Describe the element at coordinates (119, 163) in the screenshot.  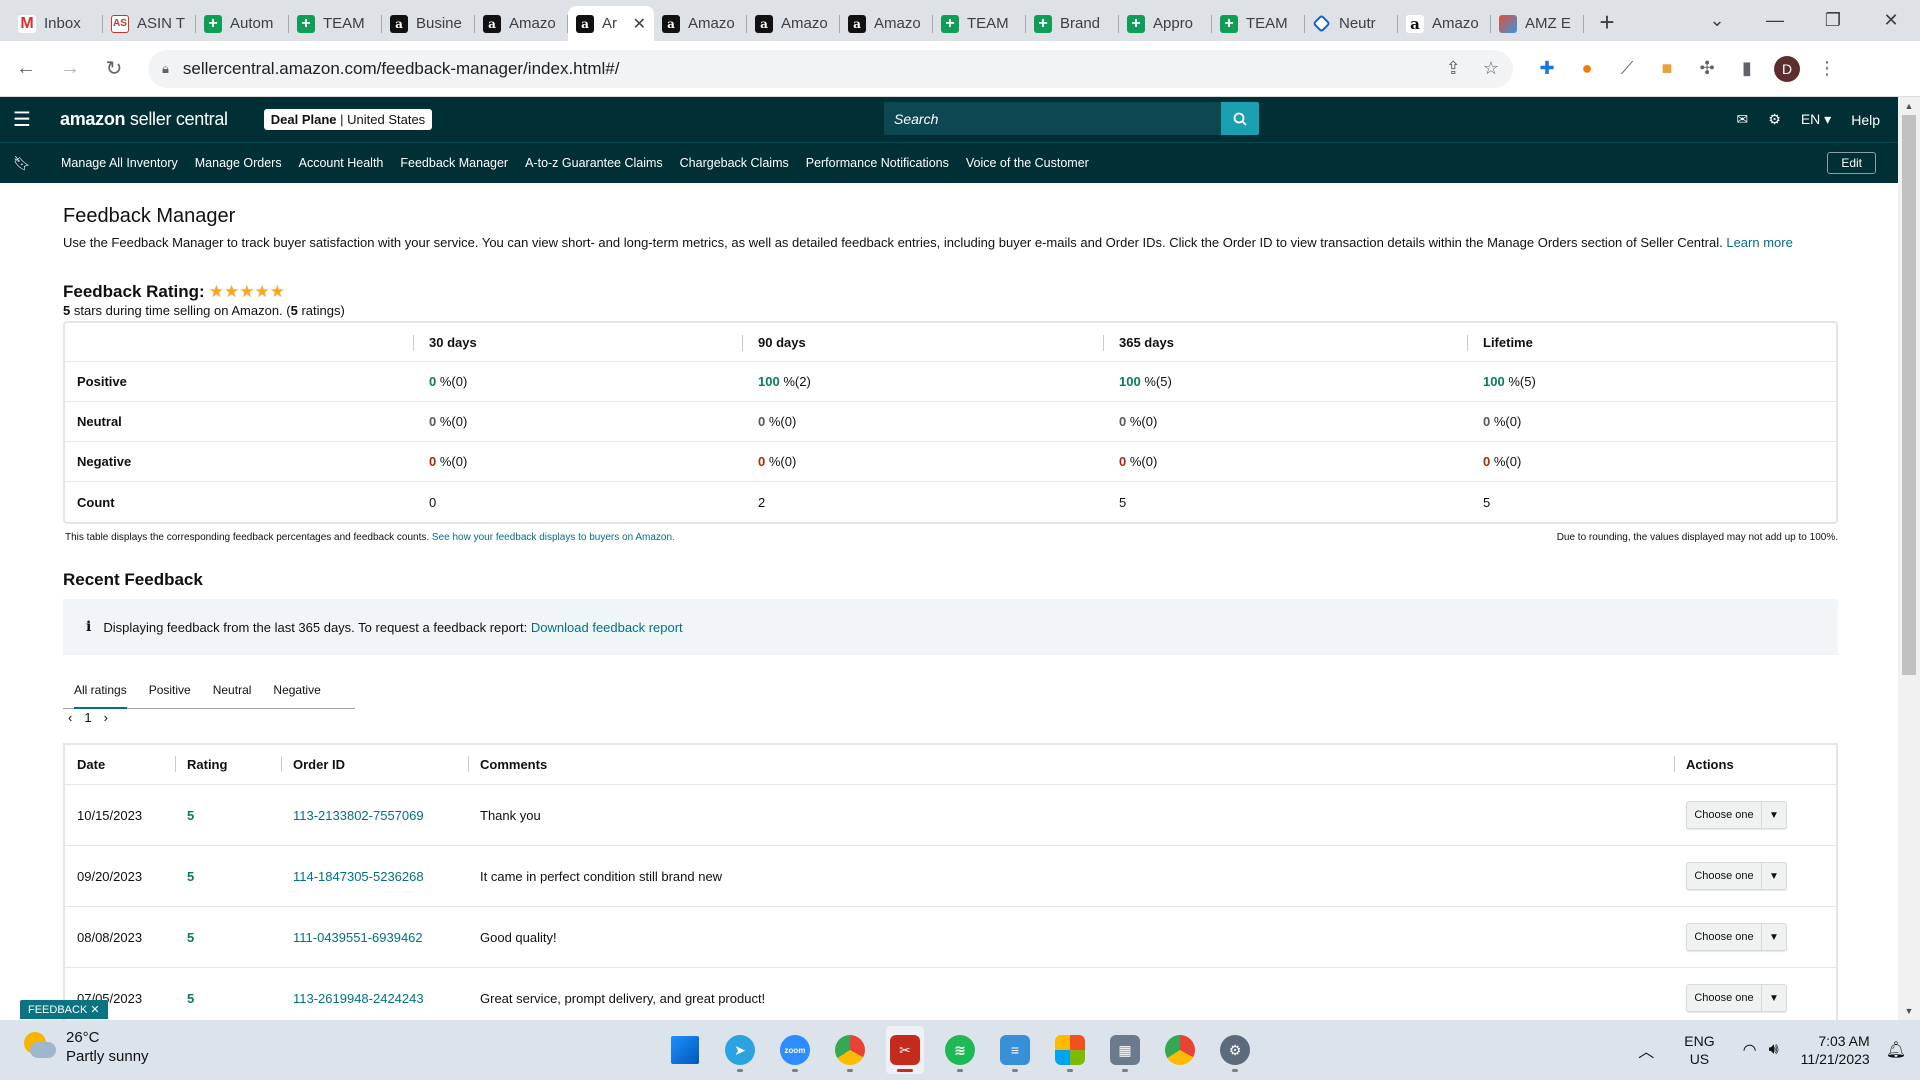
I see `nav-item: Manage All Inventory` at that location.